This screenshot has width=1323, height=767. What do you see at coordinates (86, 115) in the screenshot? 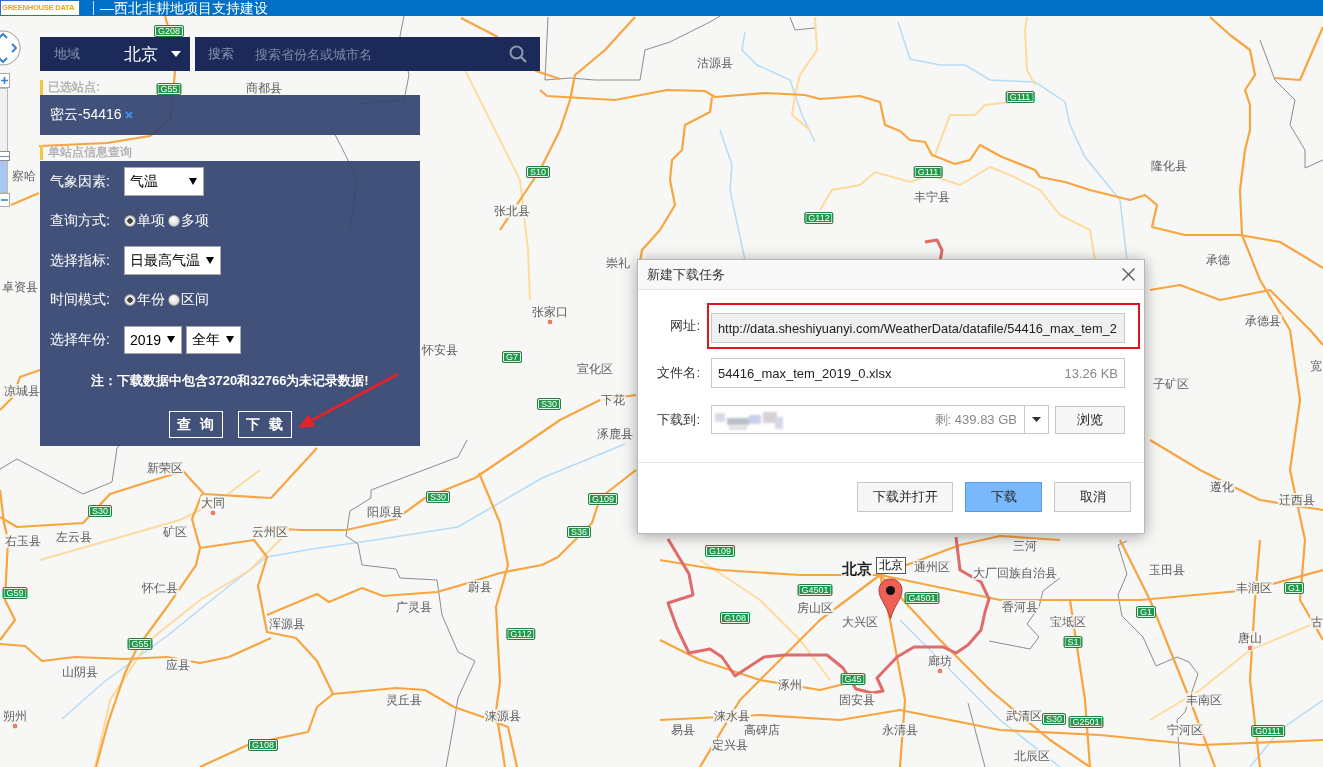
I see `station-tag: 密云-54416` at bounding box center [86, 115].